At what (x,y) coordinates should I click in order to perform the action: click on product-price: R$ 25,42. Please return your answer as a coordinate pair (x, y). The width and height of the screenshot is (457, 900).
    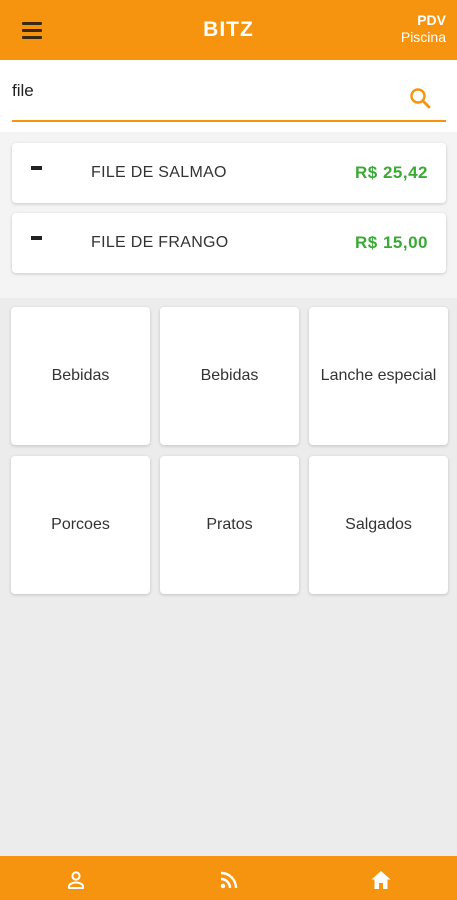
    Looking at the image, I should click on (391, 172).